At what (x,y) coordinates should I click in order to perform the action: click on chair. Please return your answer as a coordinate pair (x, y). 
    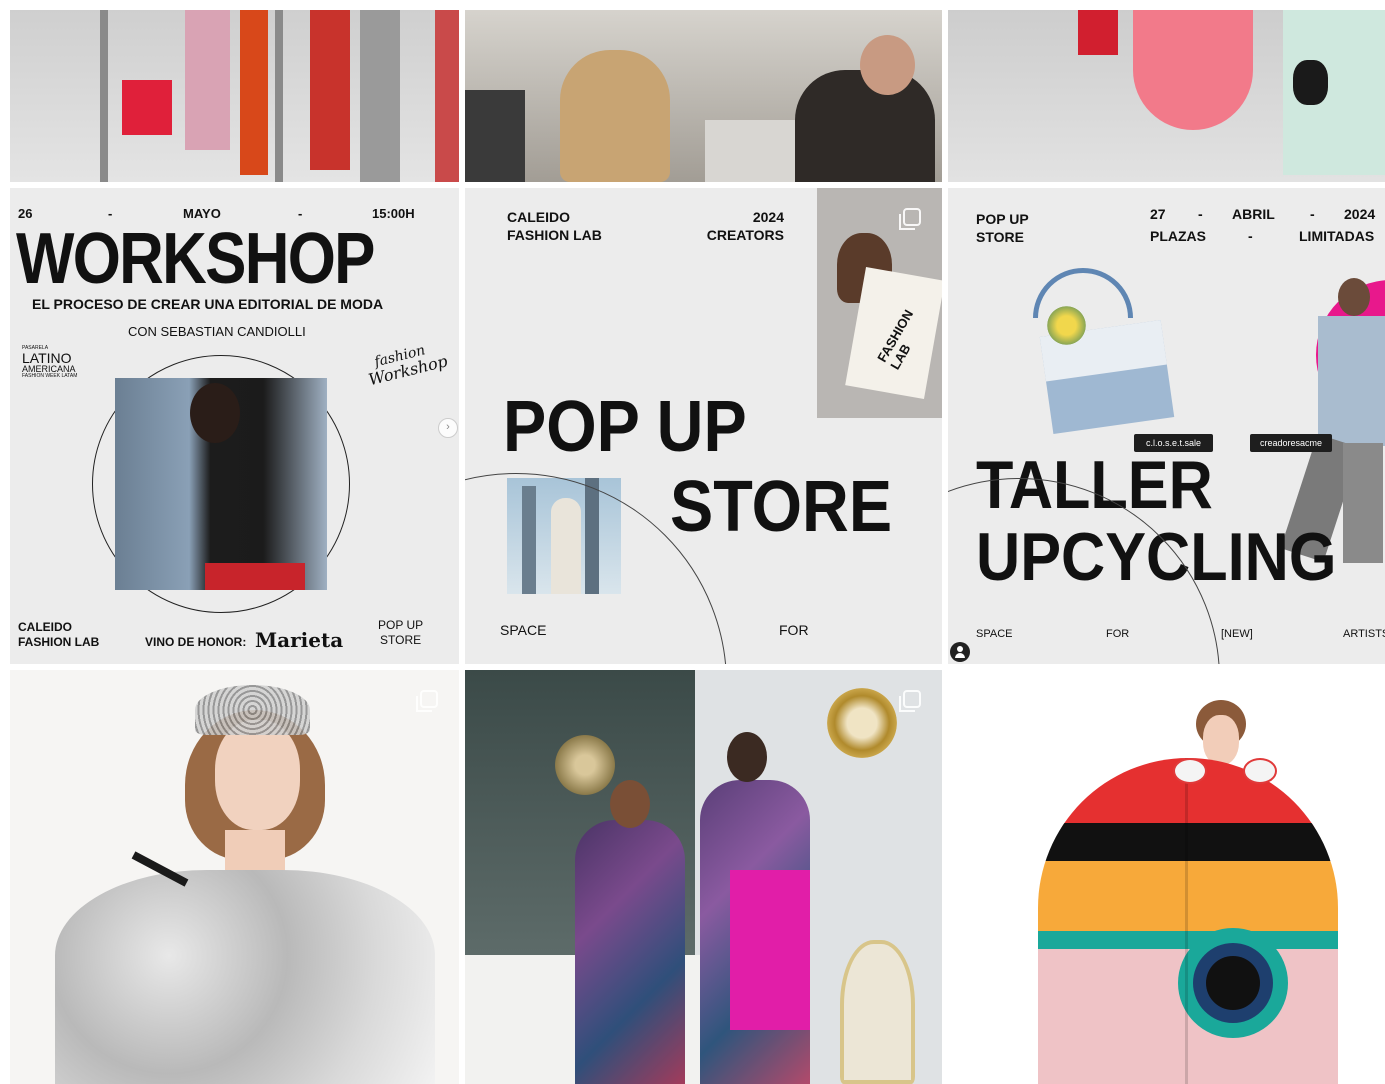
    Looking at the image, I should click on (750, 151).